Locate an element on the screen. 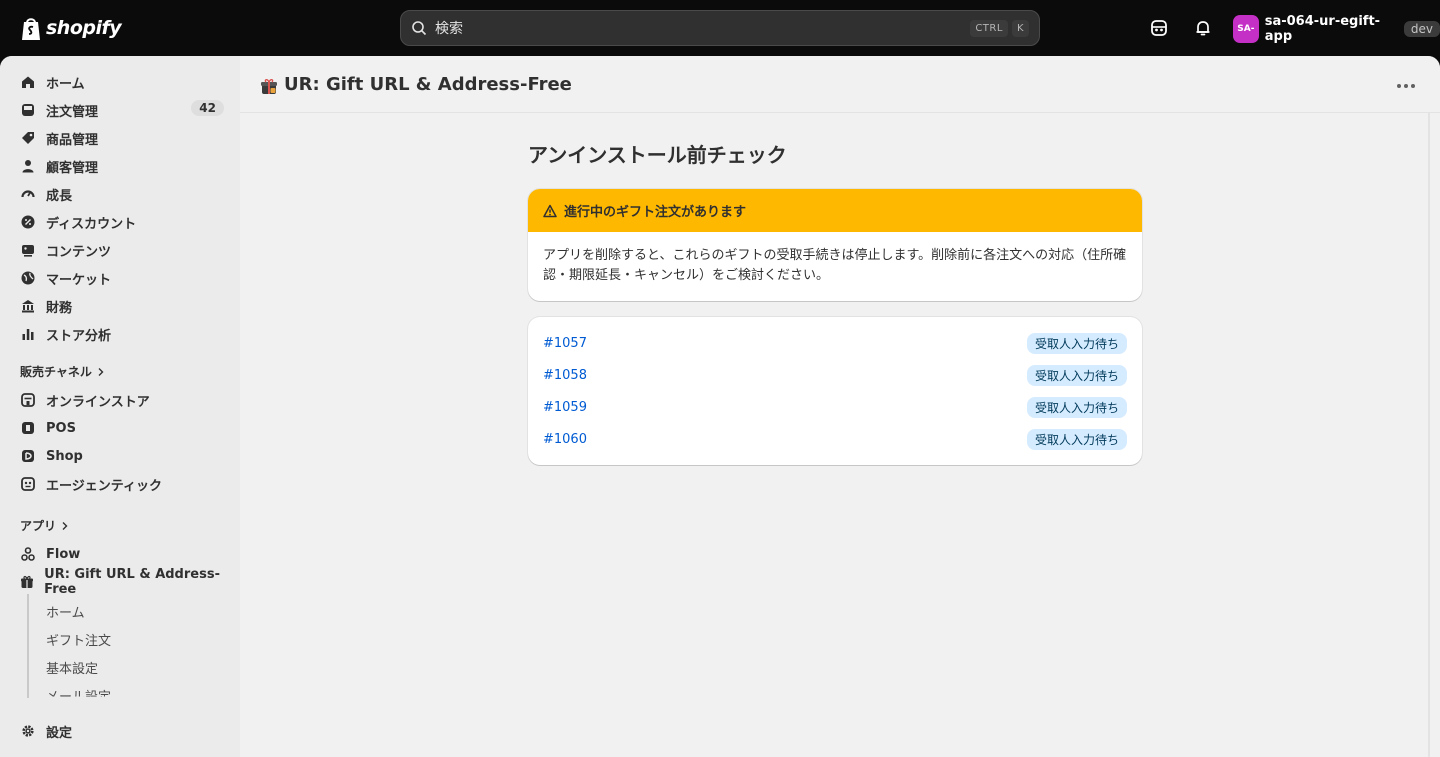  store-activity-button is located at coordinates (1159, 28).